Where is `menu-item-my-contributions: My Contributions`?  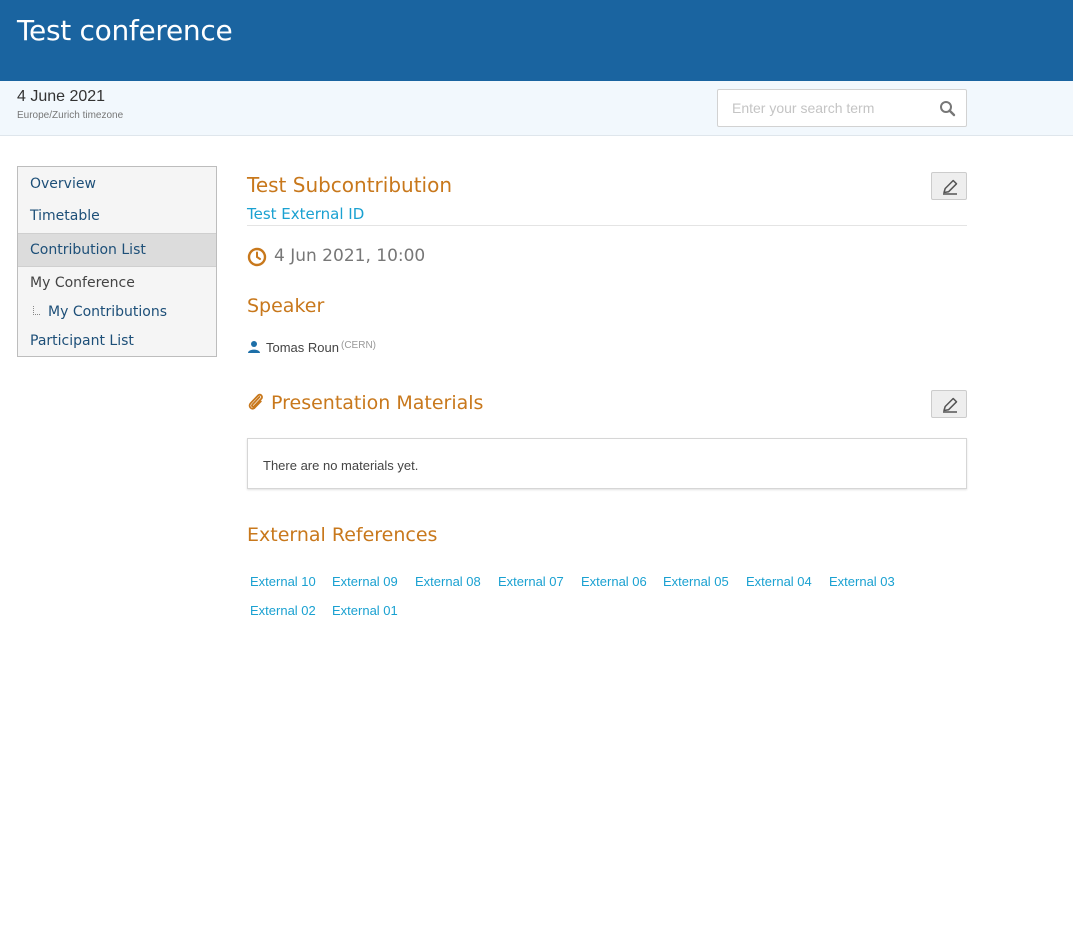
menu-item-my-contributions: My Contributions is located at coordinates (117, 315).